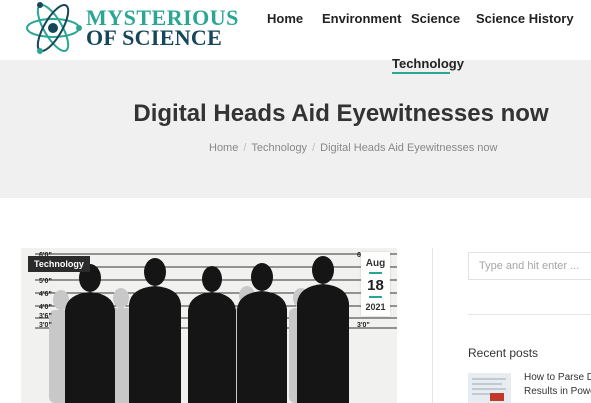  Describe the element at coordinates (428, 63) in the screenshot. I see `nav-item-technology: Technology` at that location.